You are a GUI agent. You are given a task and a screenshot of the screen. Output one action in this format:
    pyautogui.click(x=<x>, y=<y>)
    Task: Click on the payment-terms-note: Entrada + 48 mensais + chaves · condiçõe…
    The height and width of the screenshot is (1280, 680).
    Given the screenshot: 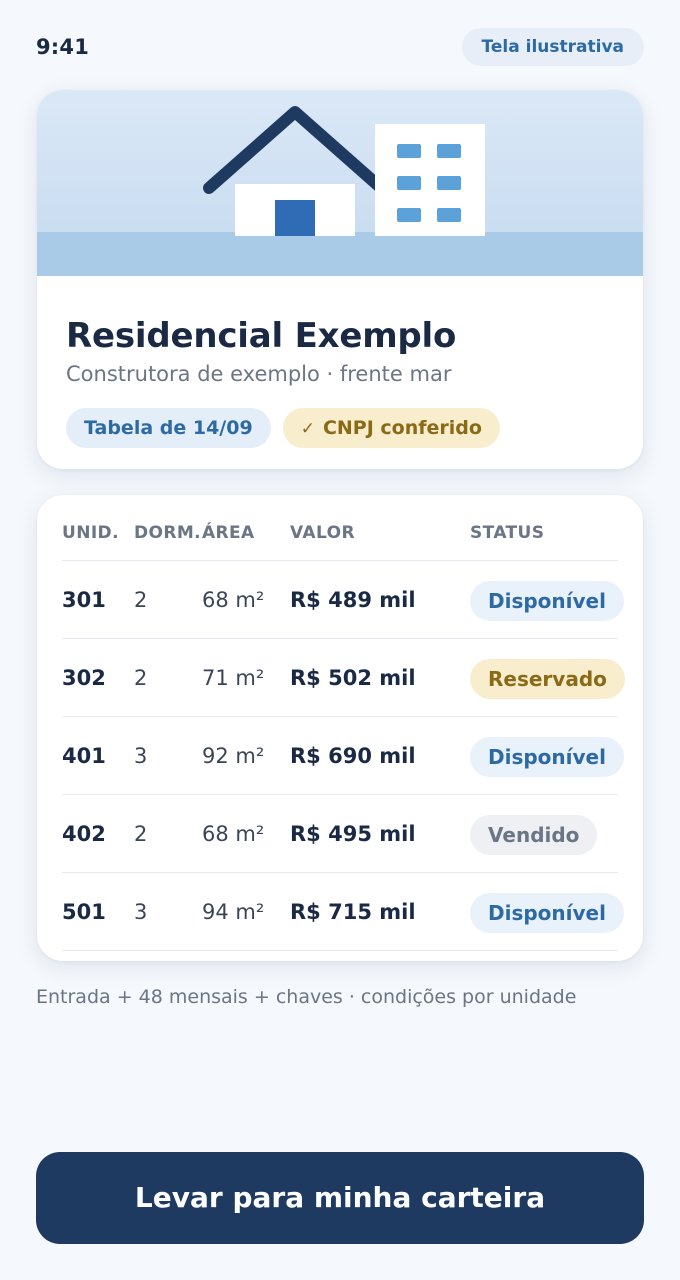 What is the action you would take?
    pyautogui.click(x=306, y=997)
    